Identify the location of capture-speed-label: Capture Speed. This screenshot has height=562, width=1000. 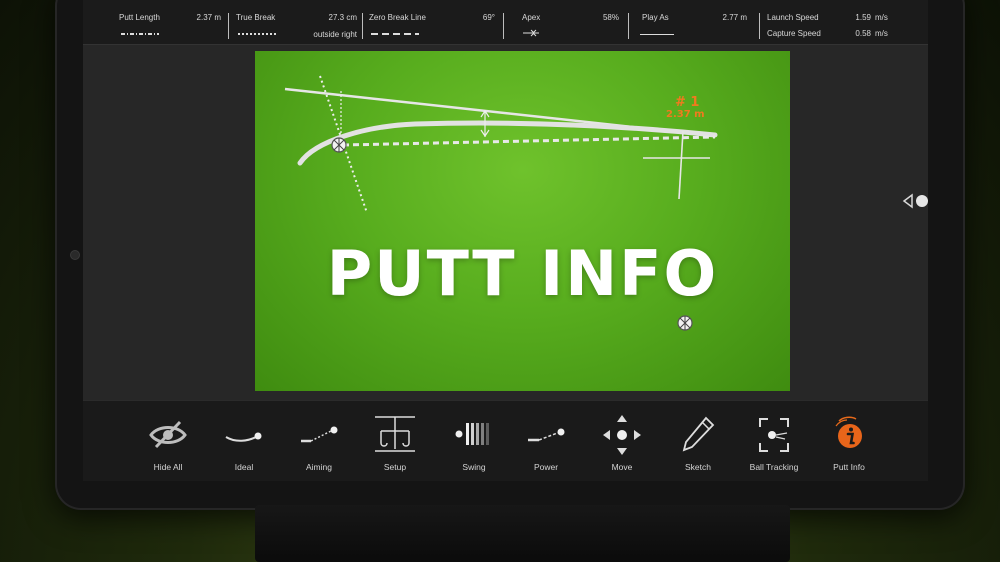
(794, 33).